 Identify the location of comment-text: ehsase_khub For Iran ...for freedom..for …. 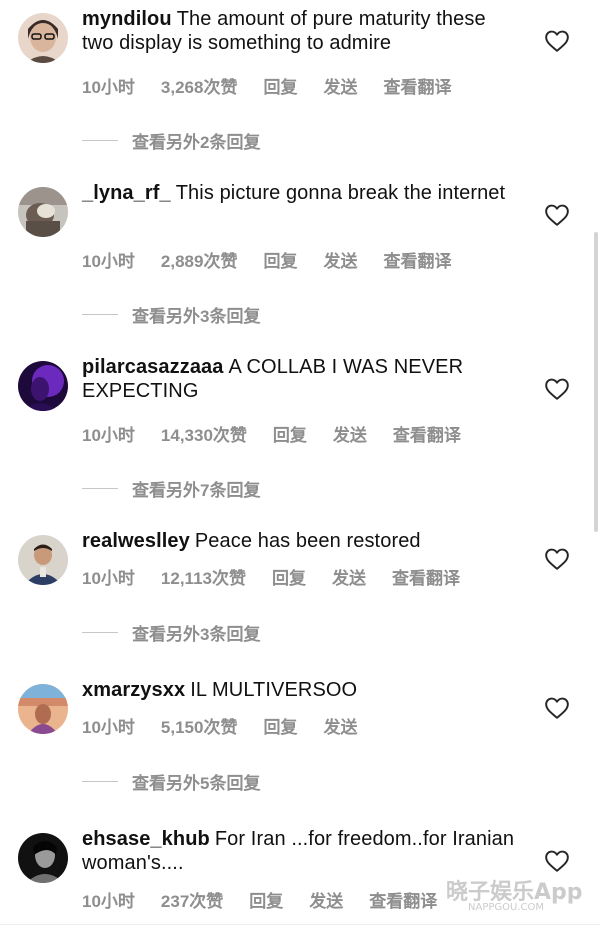
(302, 851).